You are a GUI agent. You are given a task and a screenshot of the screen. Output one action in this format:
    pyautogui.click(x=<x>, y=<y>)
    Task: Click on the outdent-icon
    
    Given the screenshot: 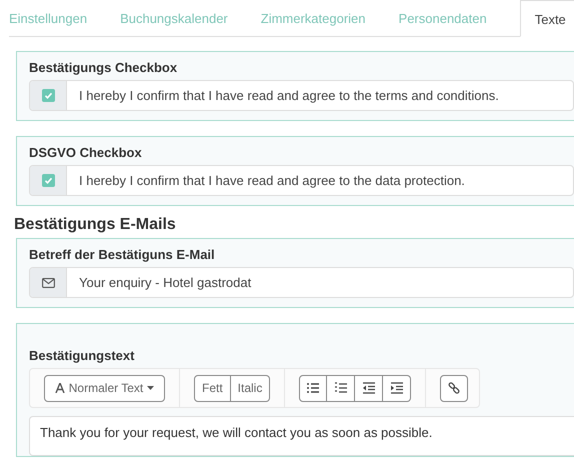 What is the action you would take?
    pyautogui.click(x=369, y=388)
    